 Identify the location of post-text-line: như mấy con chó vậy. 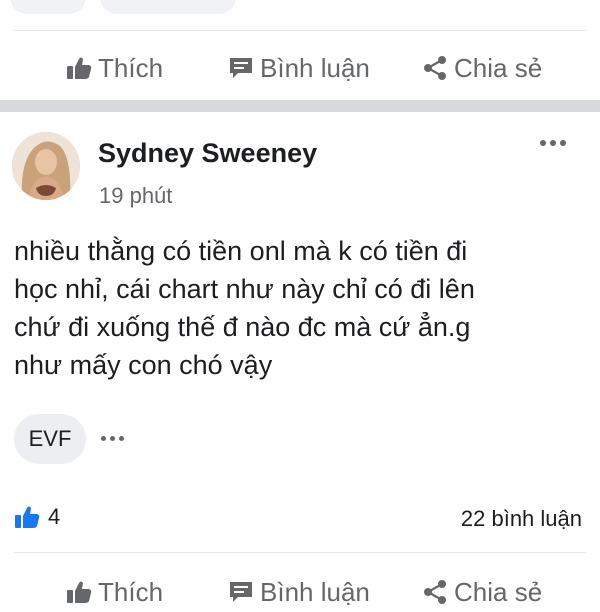
(143, 365).